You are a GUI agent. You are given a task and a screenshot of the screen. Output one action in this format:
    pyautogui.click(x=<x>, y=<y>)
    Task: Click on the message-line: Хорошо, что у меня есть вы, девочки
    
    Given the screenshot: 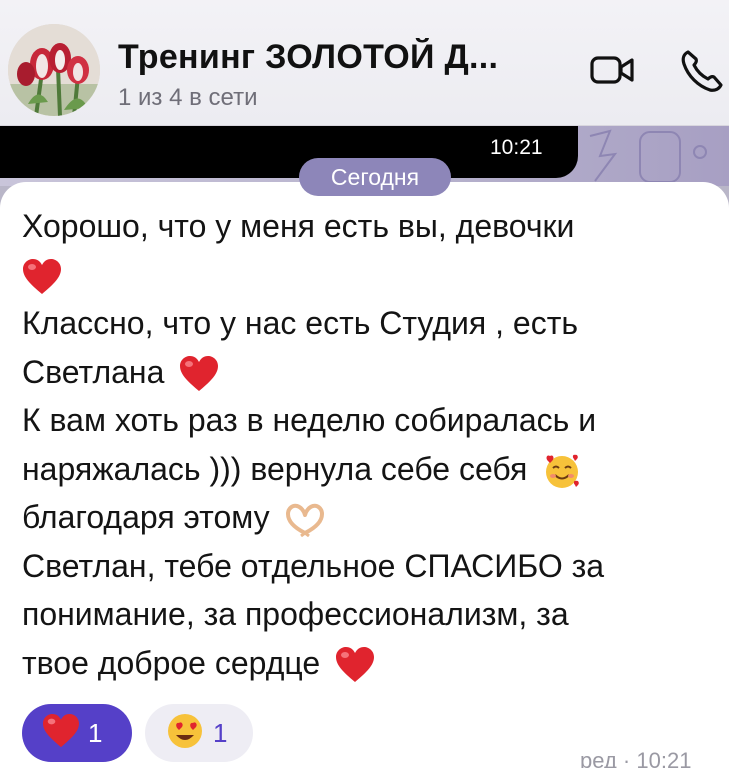 What is the action you would take?
    pyautogui.click(x=367, y=226)
    